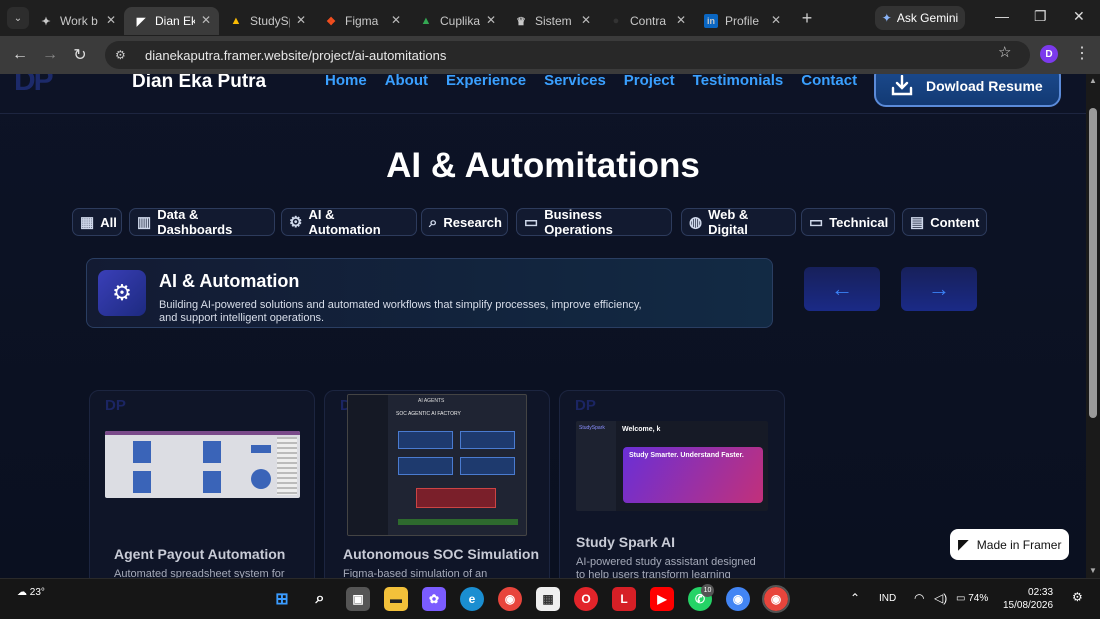 This screenshot has height=619, width=1100. Describe the element at coordinates (1041, 592) in the screenshot. I see `clock-time: 02:33` at that location.